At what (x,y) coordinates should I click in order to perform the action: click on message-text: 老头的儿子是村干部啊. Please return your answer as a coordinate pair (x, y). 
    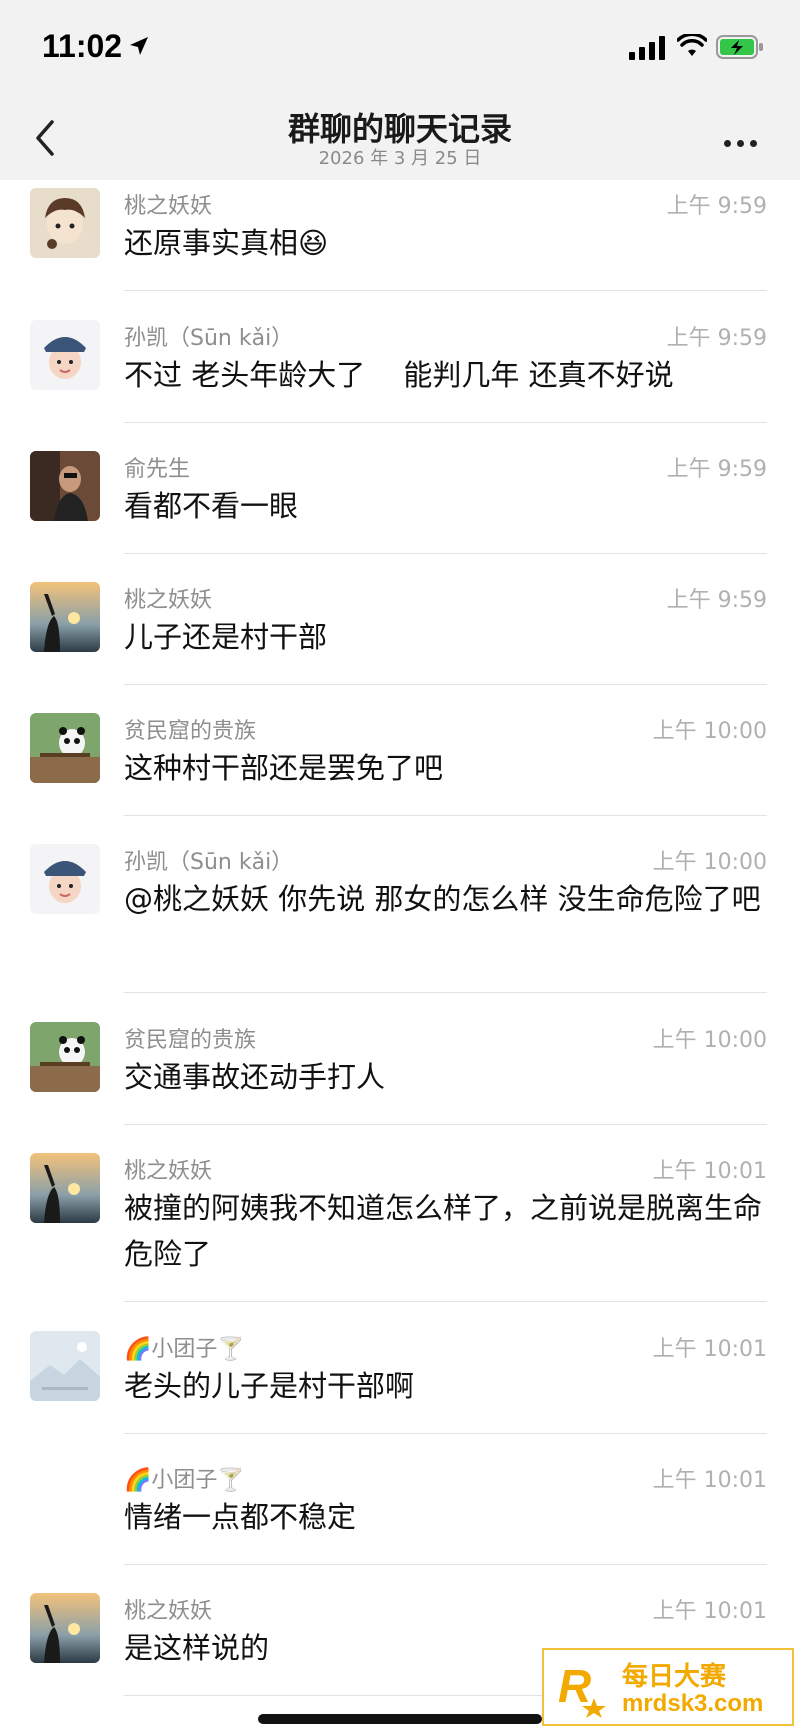
    Looking at the image, I should click on (269, 1386).